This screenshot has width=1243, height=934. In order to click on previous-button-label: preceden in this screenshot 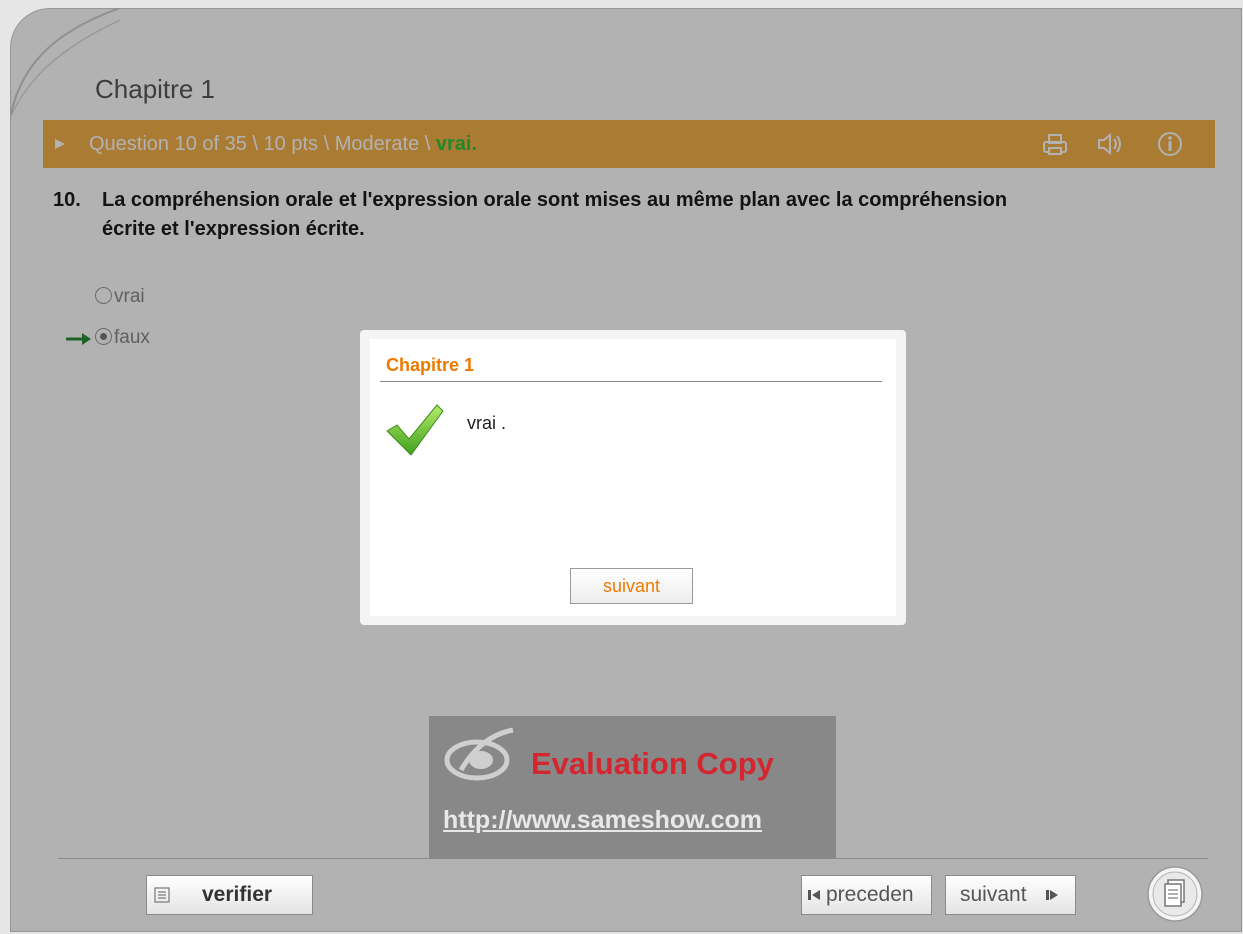, I will do `click(870, 894)`.